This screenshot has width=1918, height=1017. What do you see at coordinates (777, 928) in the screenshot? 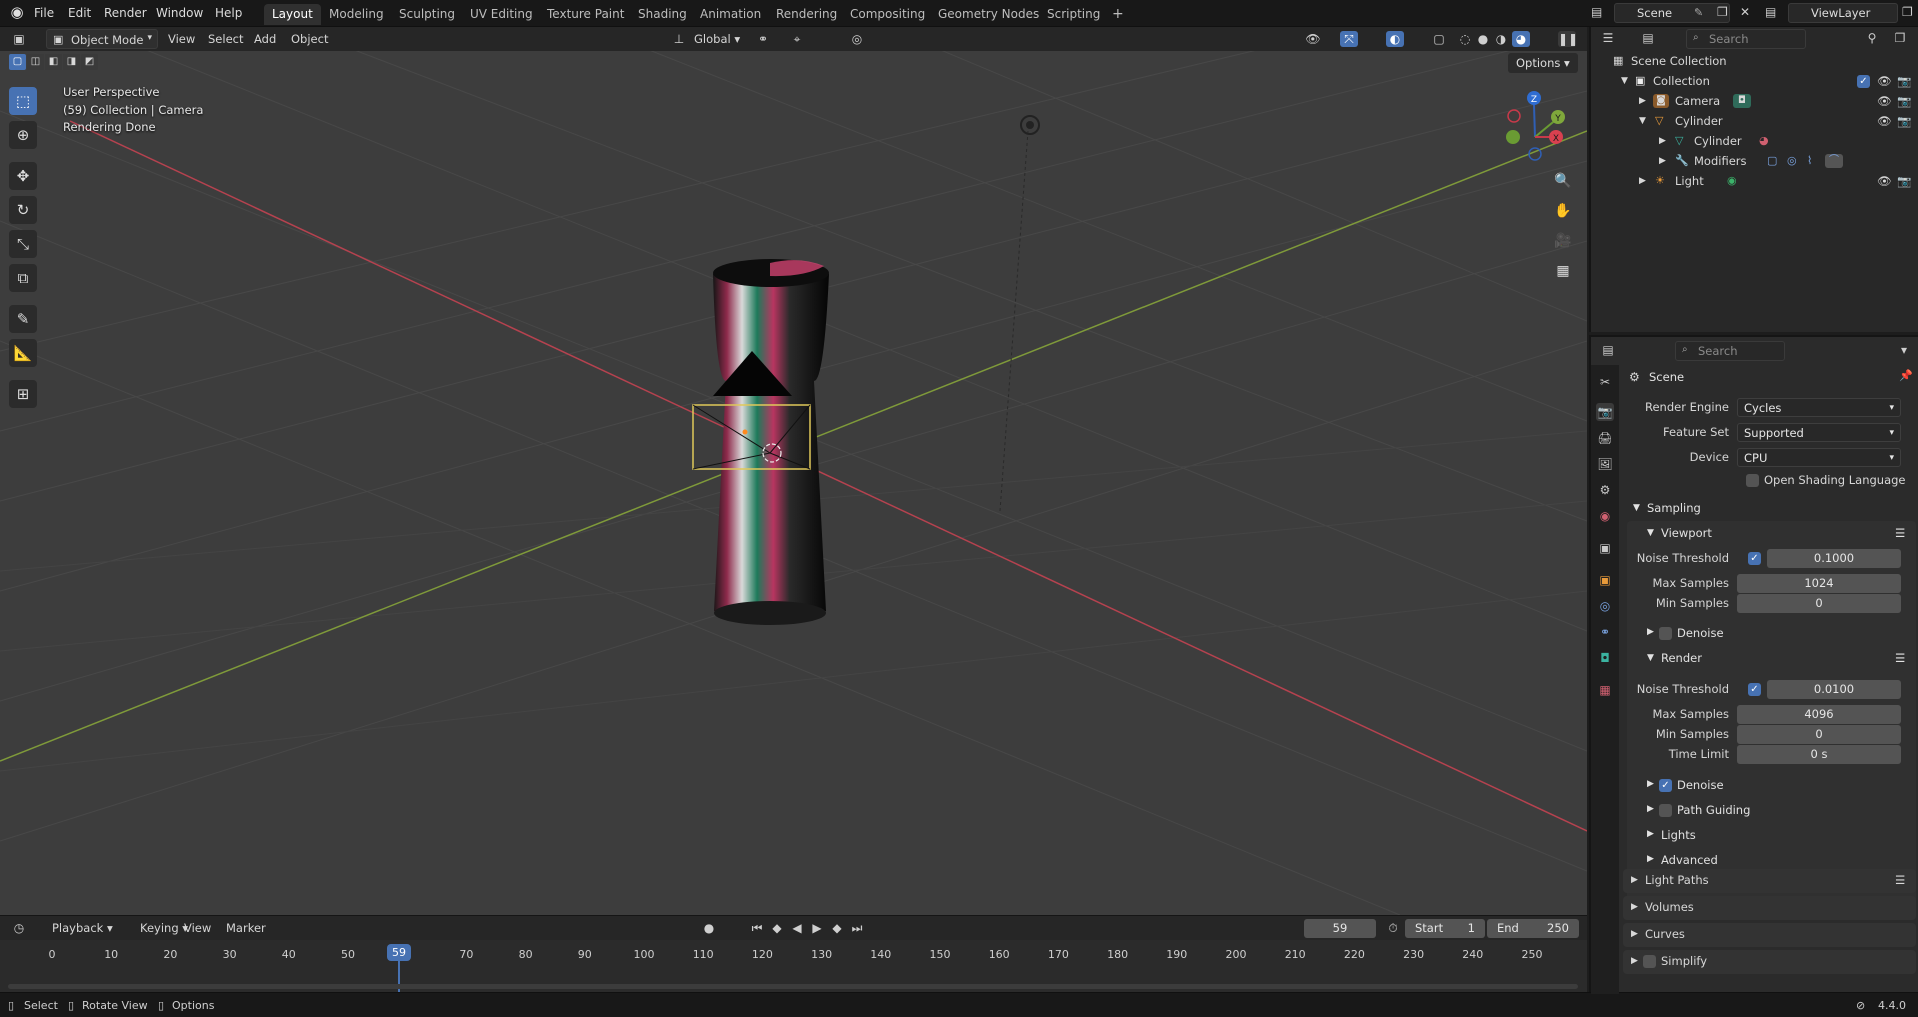
I see `jump-keyframe-back-icon: ◆` at bounding box center [777, 928].